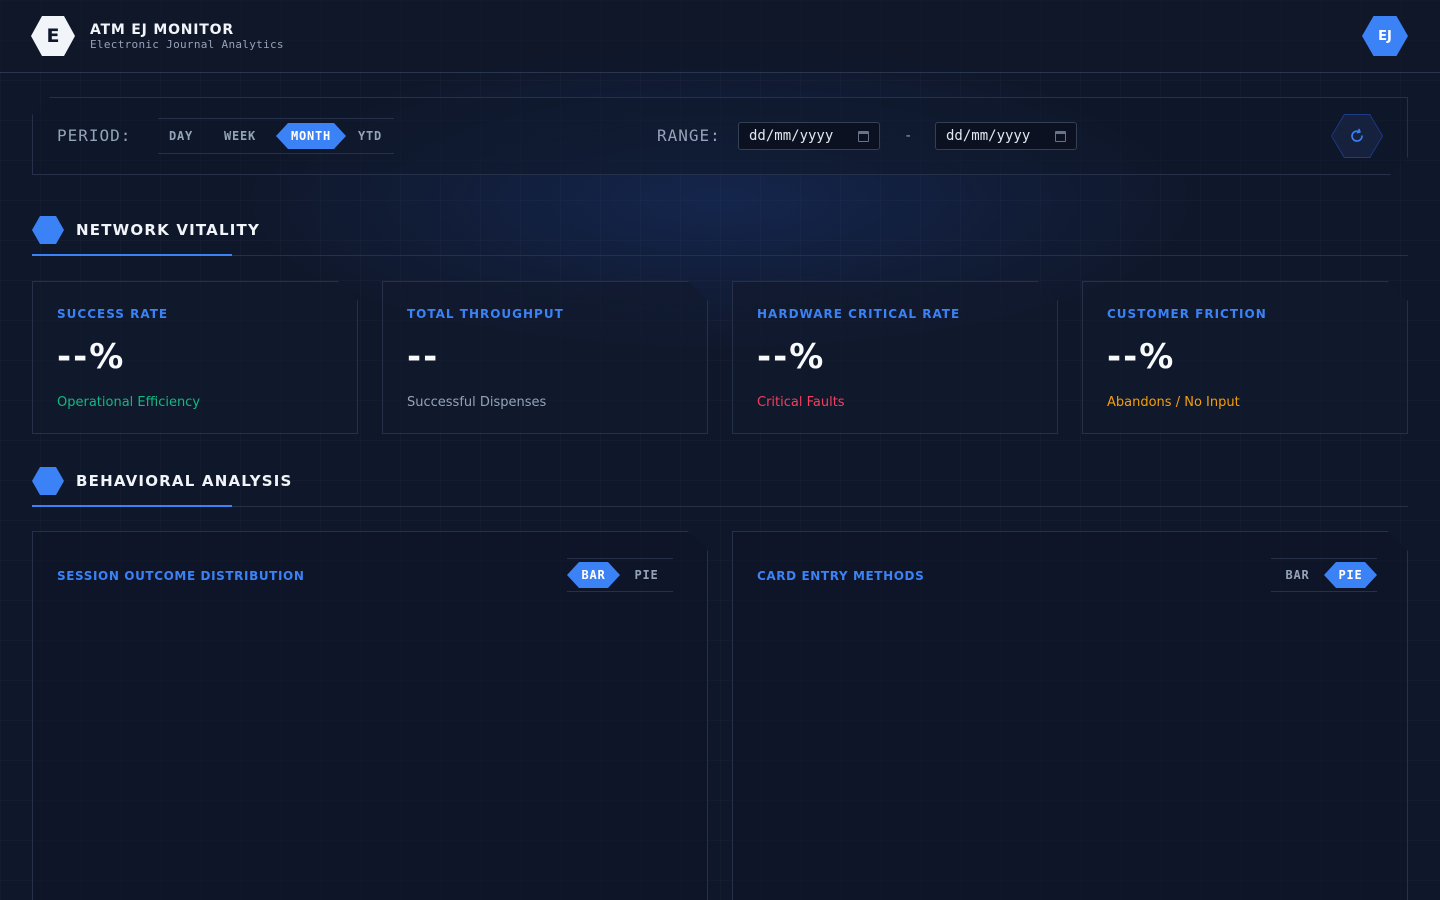 This screenshot has width=1440, height=900. I want to click on period-ytd-button: YTD, so click(370, 136).